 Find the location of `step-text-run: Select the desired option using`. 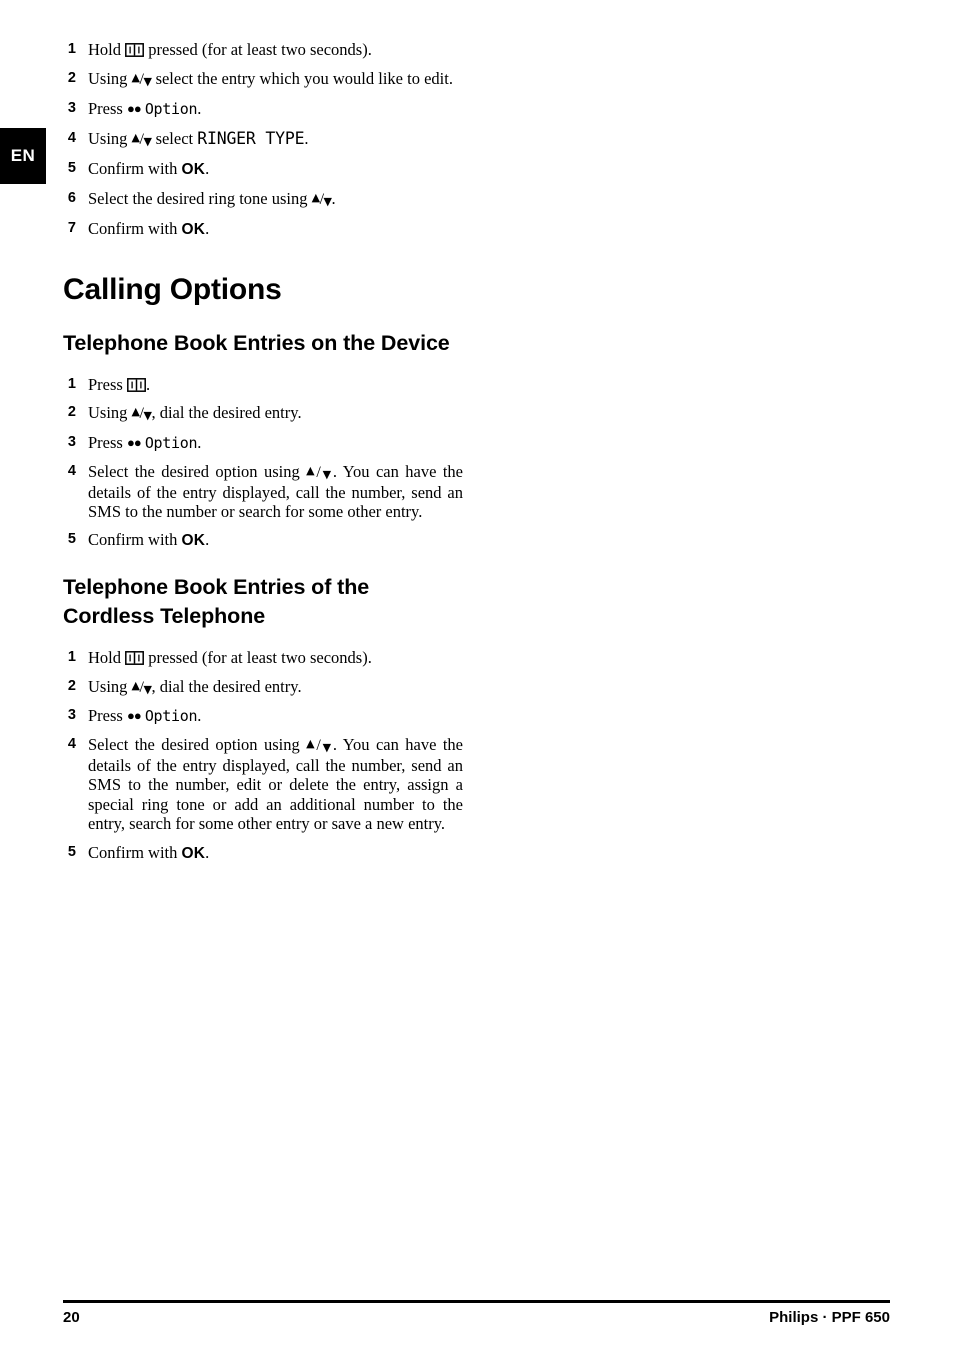

step-text-run: Select the desired option using is located at coordinates (197, 745).